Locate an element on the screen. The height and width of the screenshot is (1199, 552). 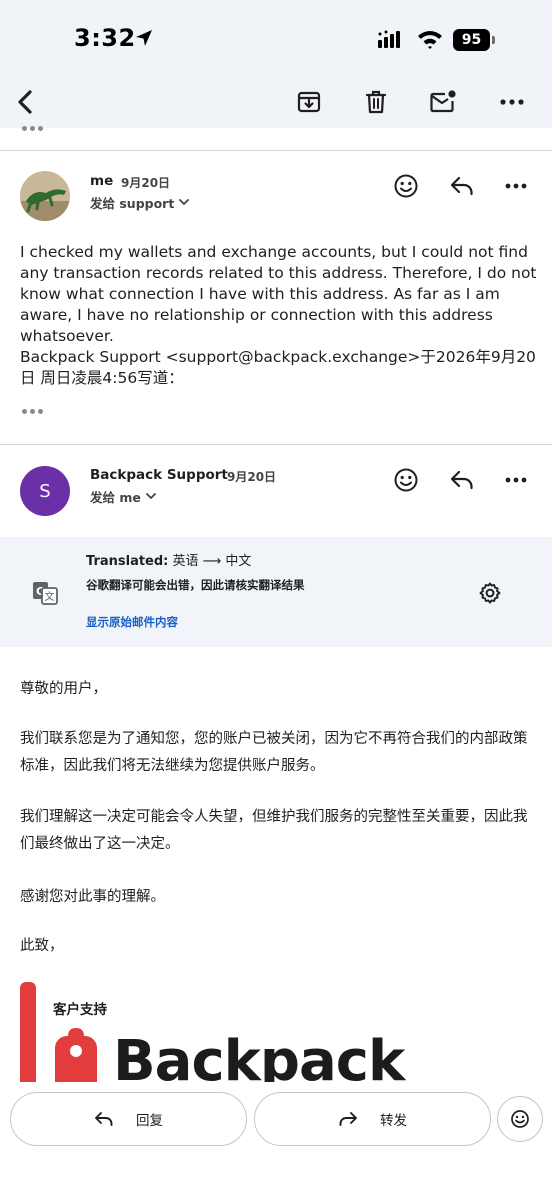
alligator-avatar-image is located at coordinates (45, 196).